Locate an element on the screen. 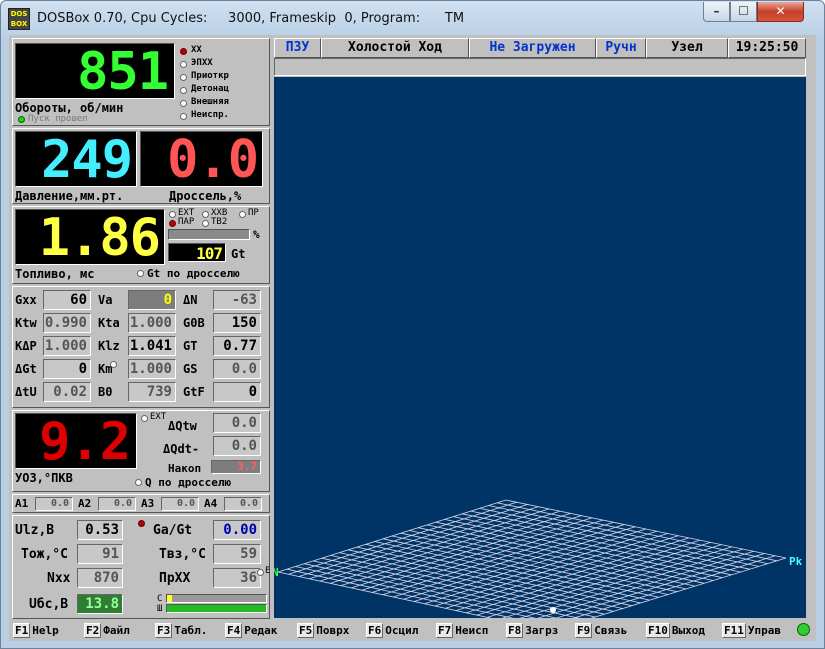 The height and width of the screenshot is (649, 825). status-node: Узел is located at coordinates (687, 48).